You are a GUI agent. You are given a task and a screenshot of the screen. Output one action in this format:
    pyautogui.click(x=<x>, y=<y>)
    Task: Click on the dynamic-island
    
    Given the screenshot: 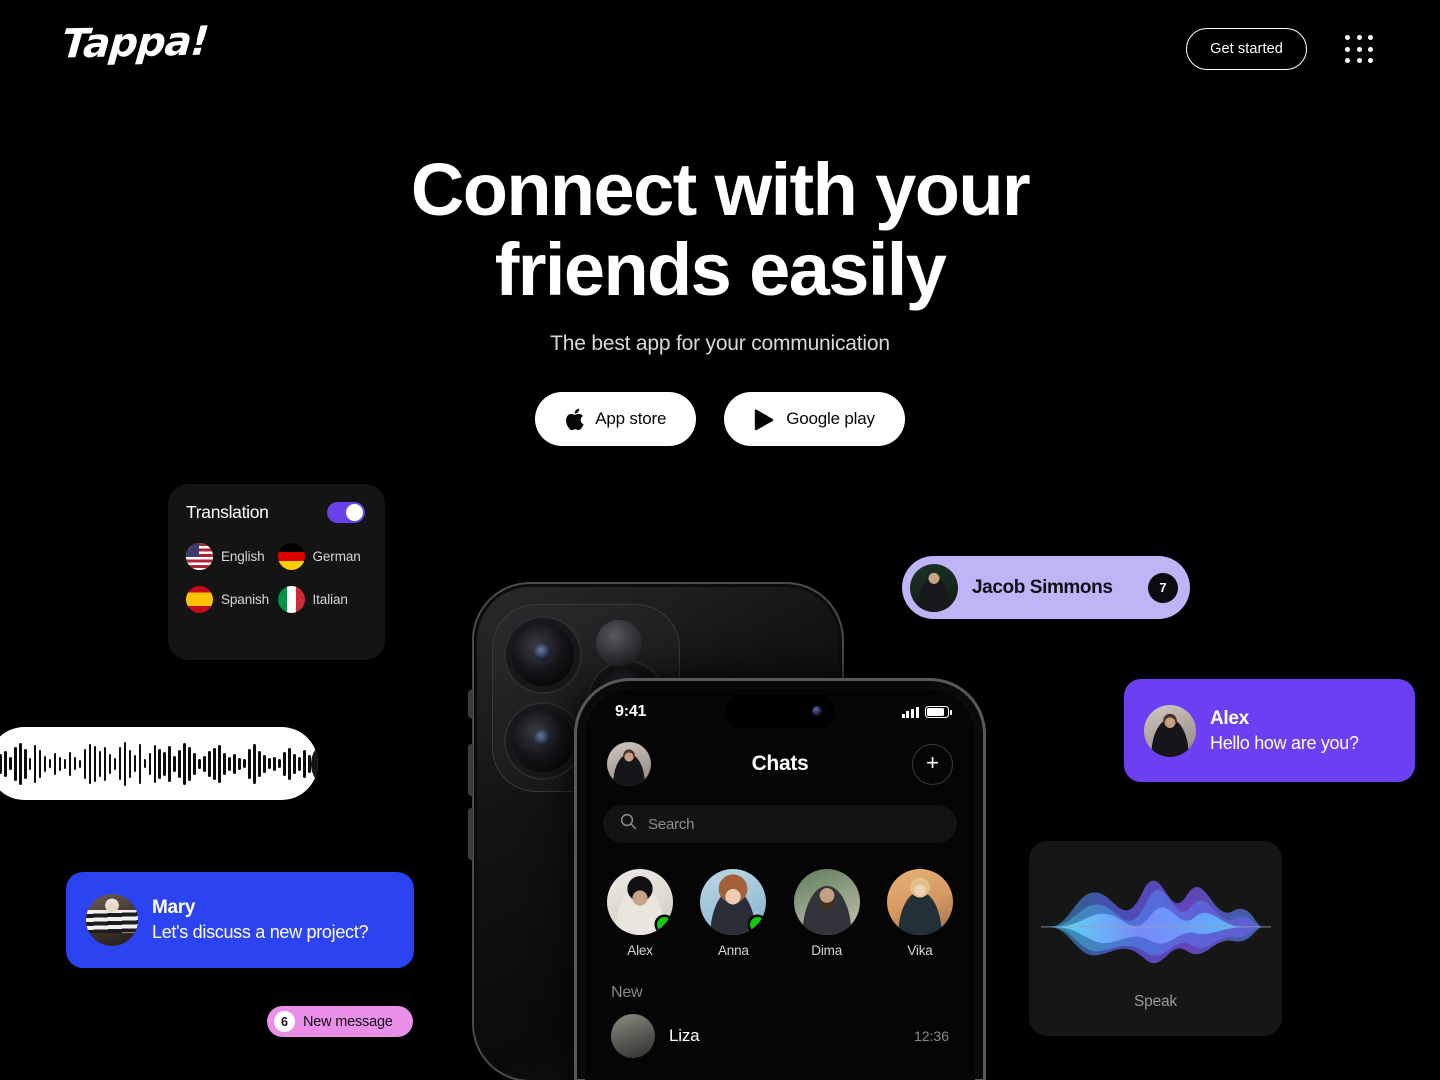 What is the action you would take?
    pyautogui.click(x=780, y=711)
    